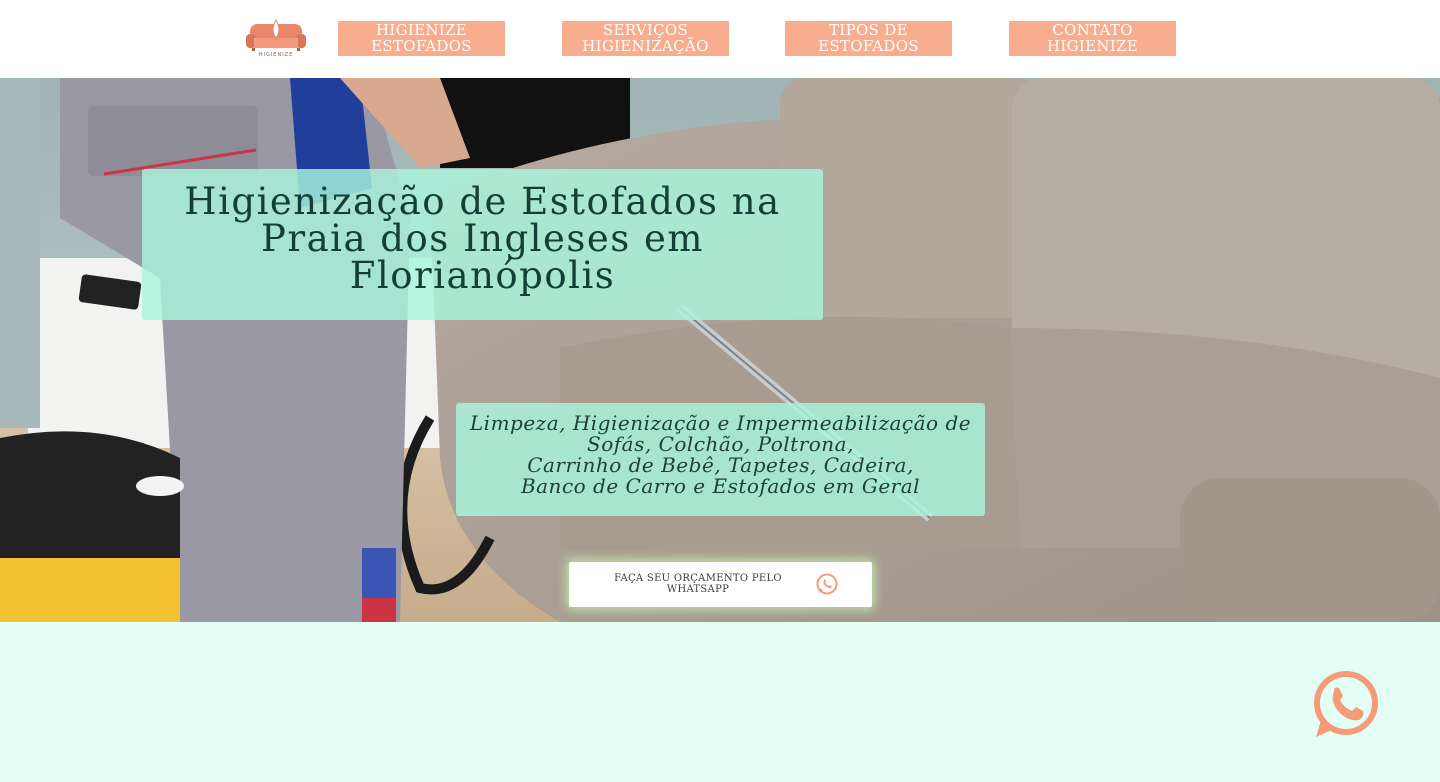 The image size is (1440, 782). What do you see at coordinates (827, 584) in the screenshot?
I see `whatsapp-icon` at bounding box center [827, 584].